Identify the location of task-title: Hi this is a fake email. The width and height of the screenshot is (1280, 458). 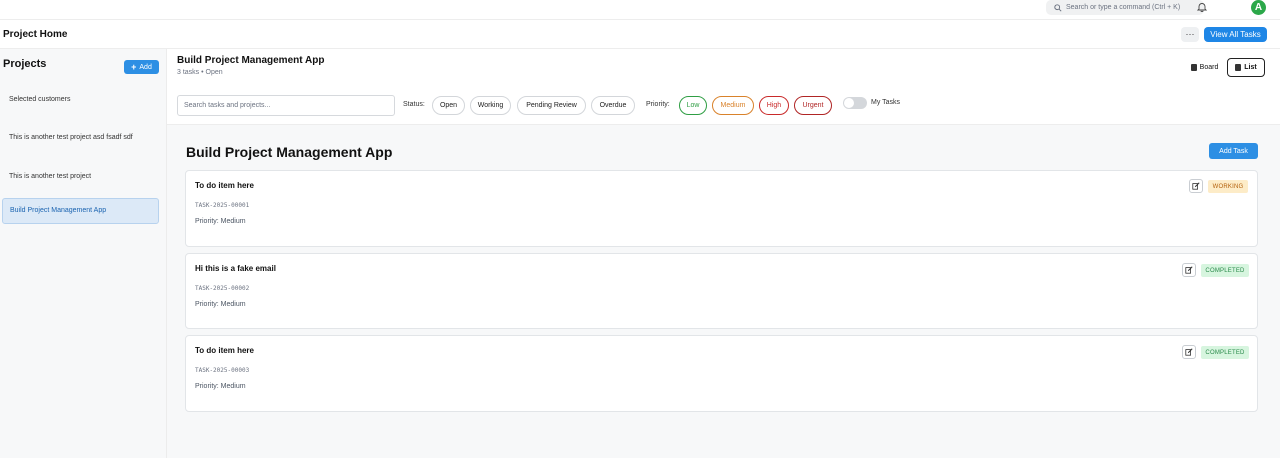
(235, 268).